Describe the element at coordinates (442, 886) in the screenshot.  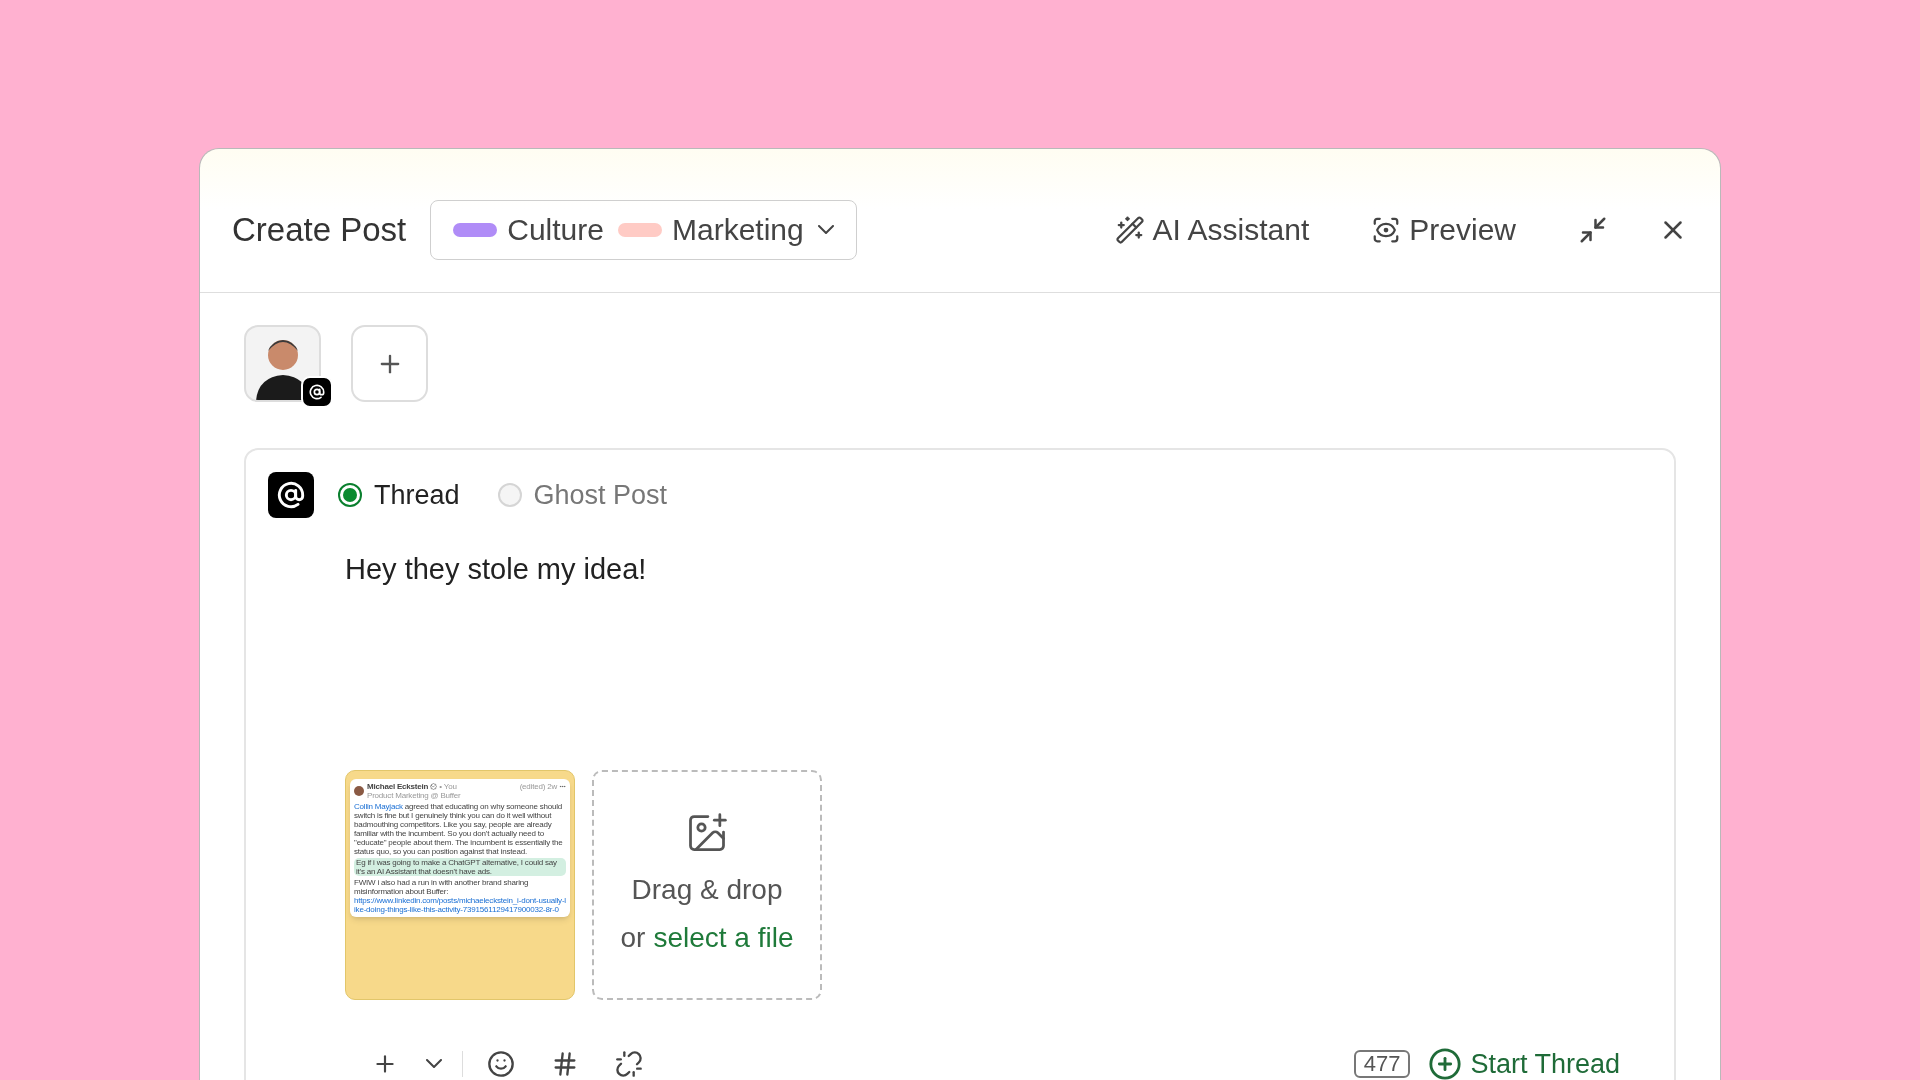
I see `post-paragraph: FWIW i also had a run in with another brand sharing misinformation about Buffer:` at that location.